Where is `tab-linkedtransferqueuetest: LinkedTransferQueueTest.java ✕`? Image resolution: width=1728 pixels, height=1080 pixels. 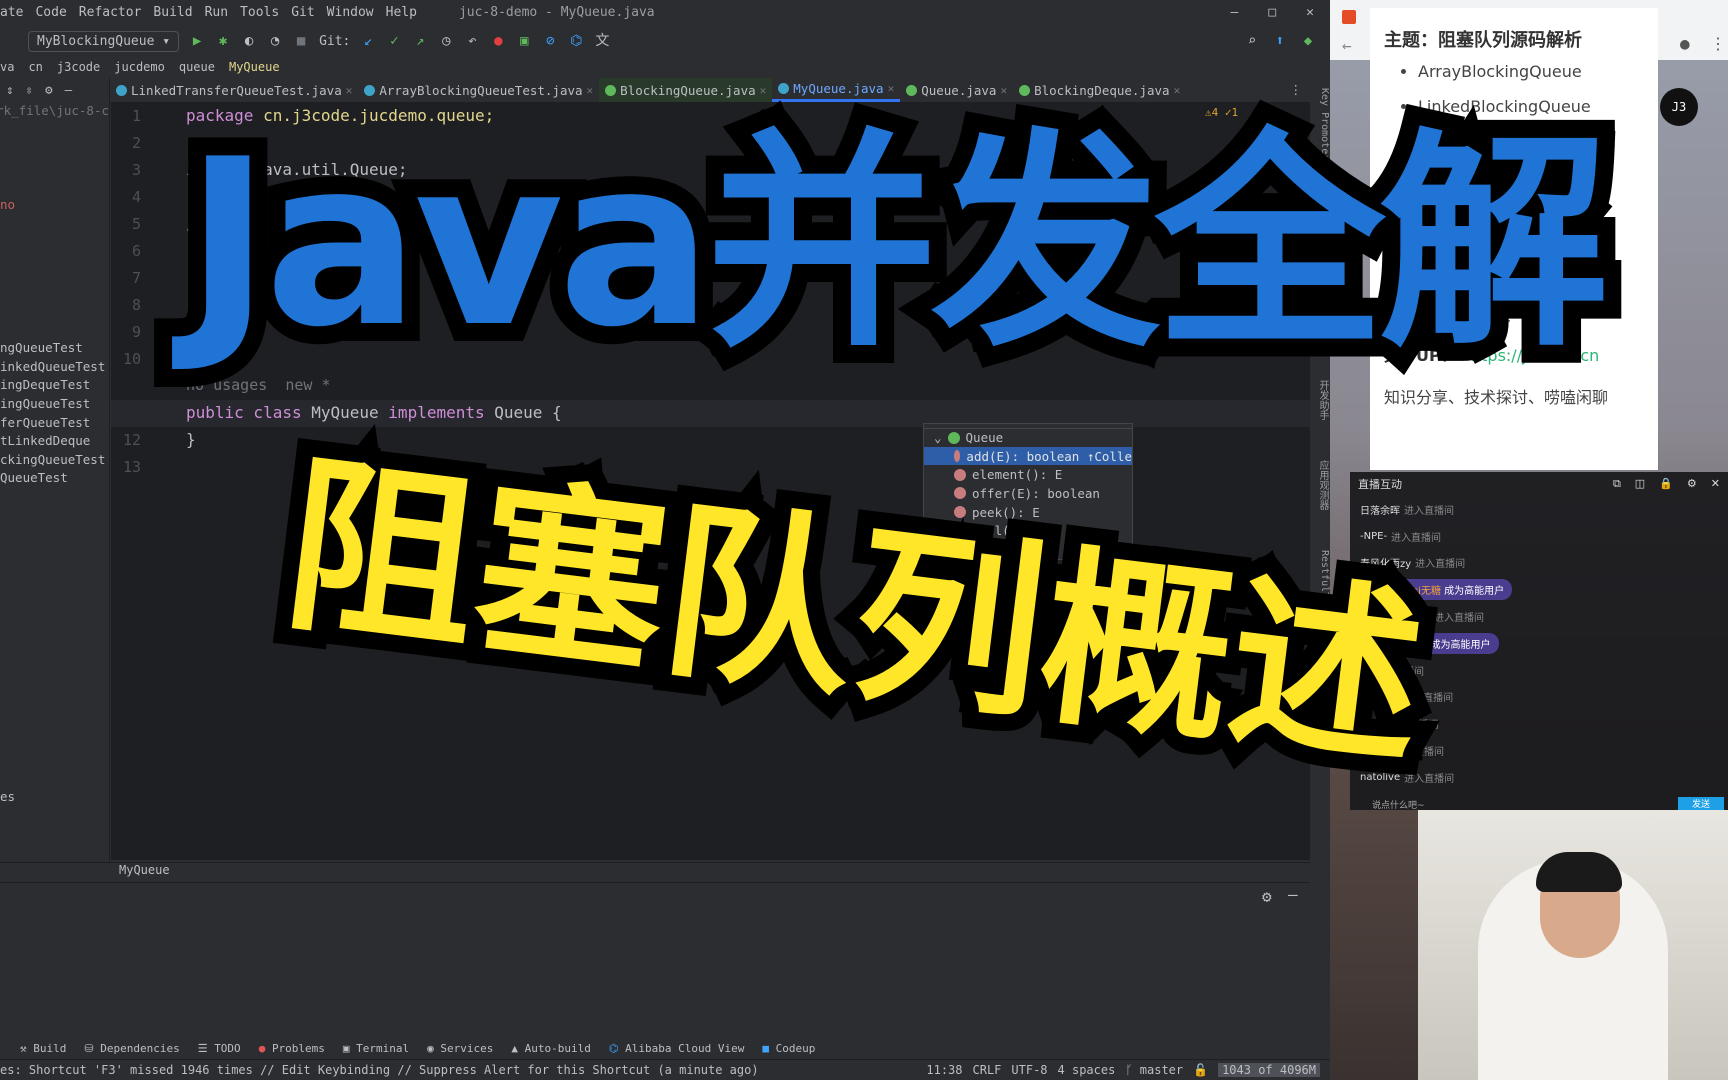 tab-linkedtransferqueuetest: LinkedTransferQueueTest.java ✕ is located at coordinates (234, 90).